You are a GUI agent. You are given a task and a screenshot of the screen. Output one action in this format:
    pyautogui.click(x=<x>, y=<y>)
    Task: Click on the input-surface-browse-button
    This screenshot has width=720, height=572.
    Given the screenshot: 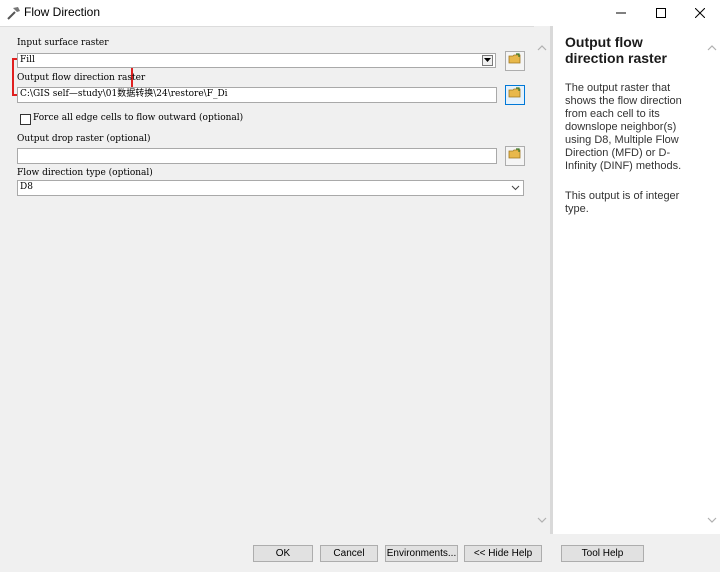 What is the action you would take?
    pyautogui.click(x=515, y=61)
    